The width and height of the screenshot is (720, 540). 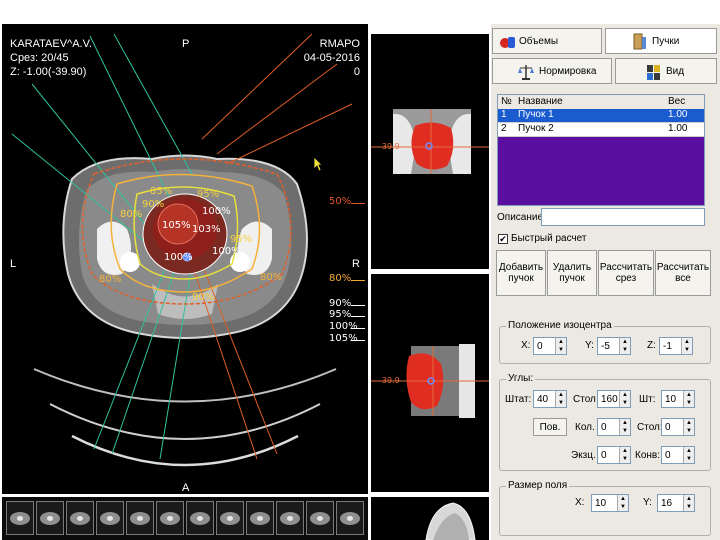 What do you see at coordinates (504, 128) in the screenshot?
I see `beam-cell-num: 2` at bounding box center [504, 128].